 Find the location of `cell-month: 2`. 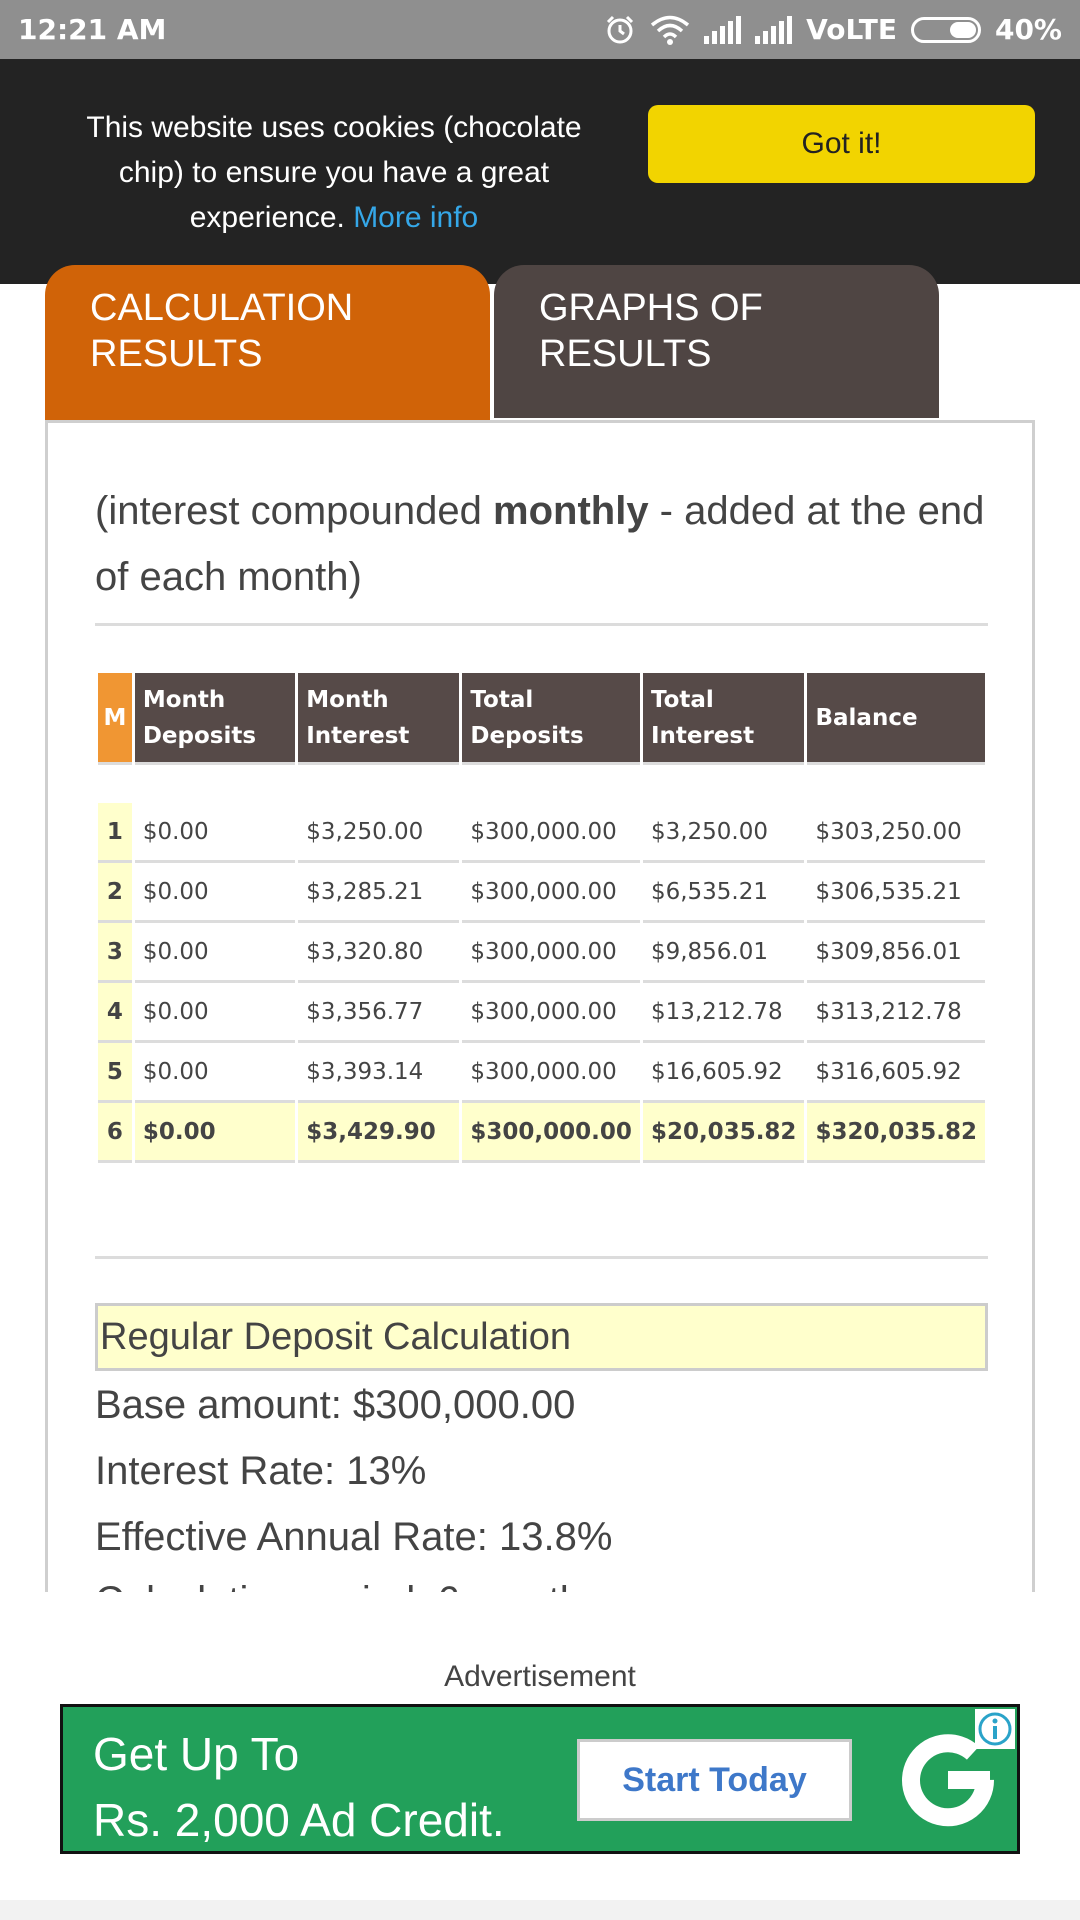

cell-month: 2 is located at coordinates (115, 893).